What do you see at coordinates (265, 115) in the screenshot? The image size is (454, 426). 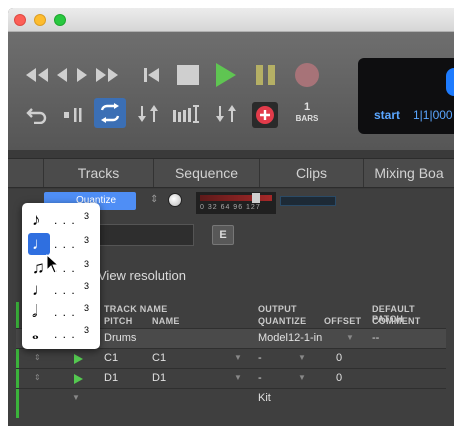 I see `record-enable-button` at bounding box center [265, 115].